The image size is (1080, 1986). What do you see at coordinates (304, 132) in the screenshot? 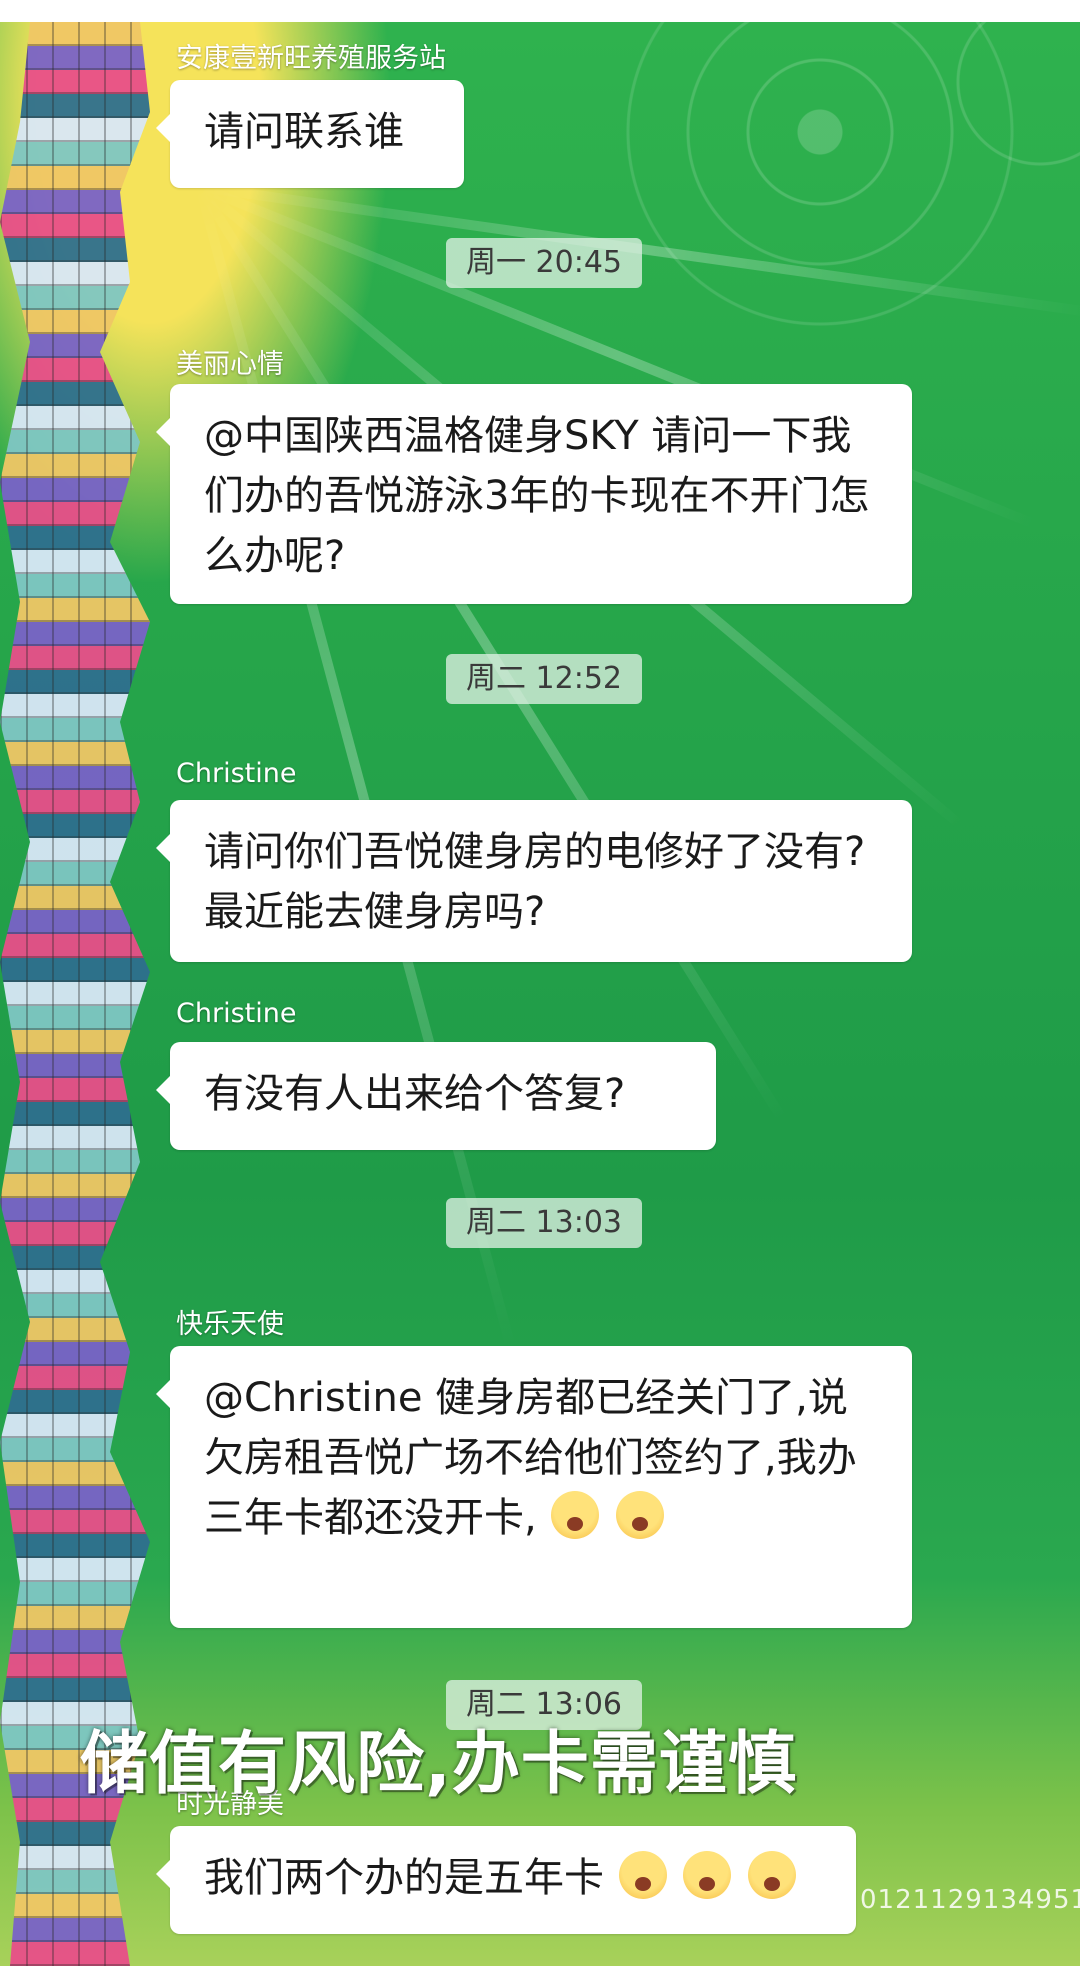
I see `message-text: 请问联系谁` at bounding box center [304, 132].